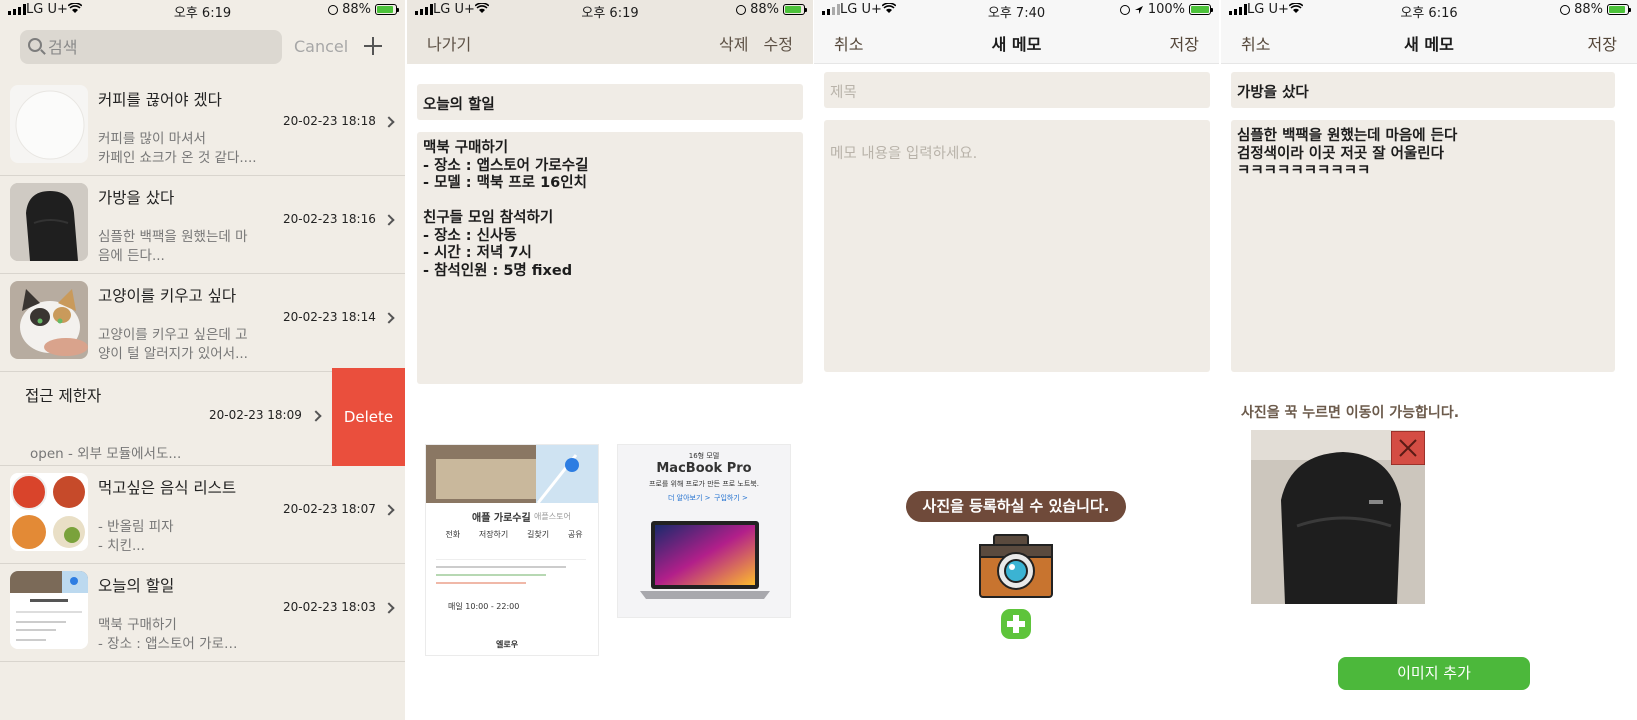  I want to click on laptop-icon, so click(705, 560).